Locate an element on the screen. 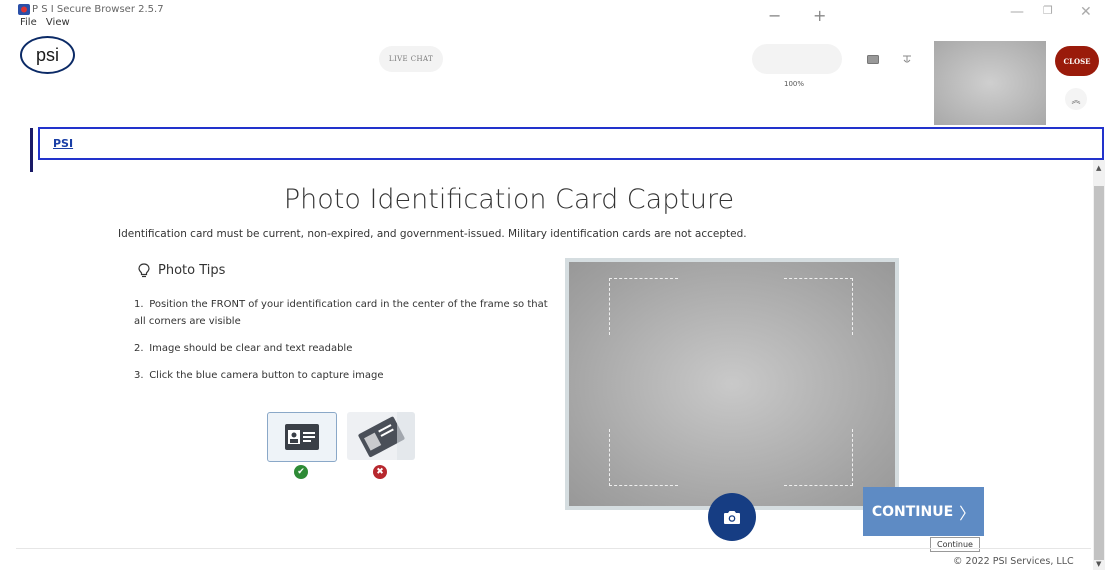  continue-button: CONTINUE 〉 is located at coordinates (923, 511).